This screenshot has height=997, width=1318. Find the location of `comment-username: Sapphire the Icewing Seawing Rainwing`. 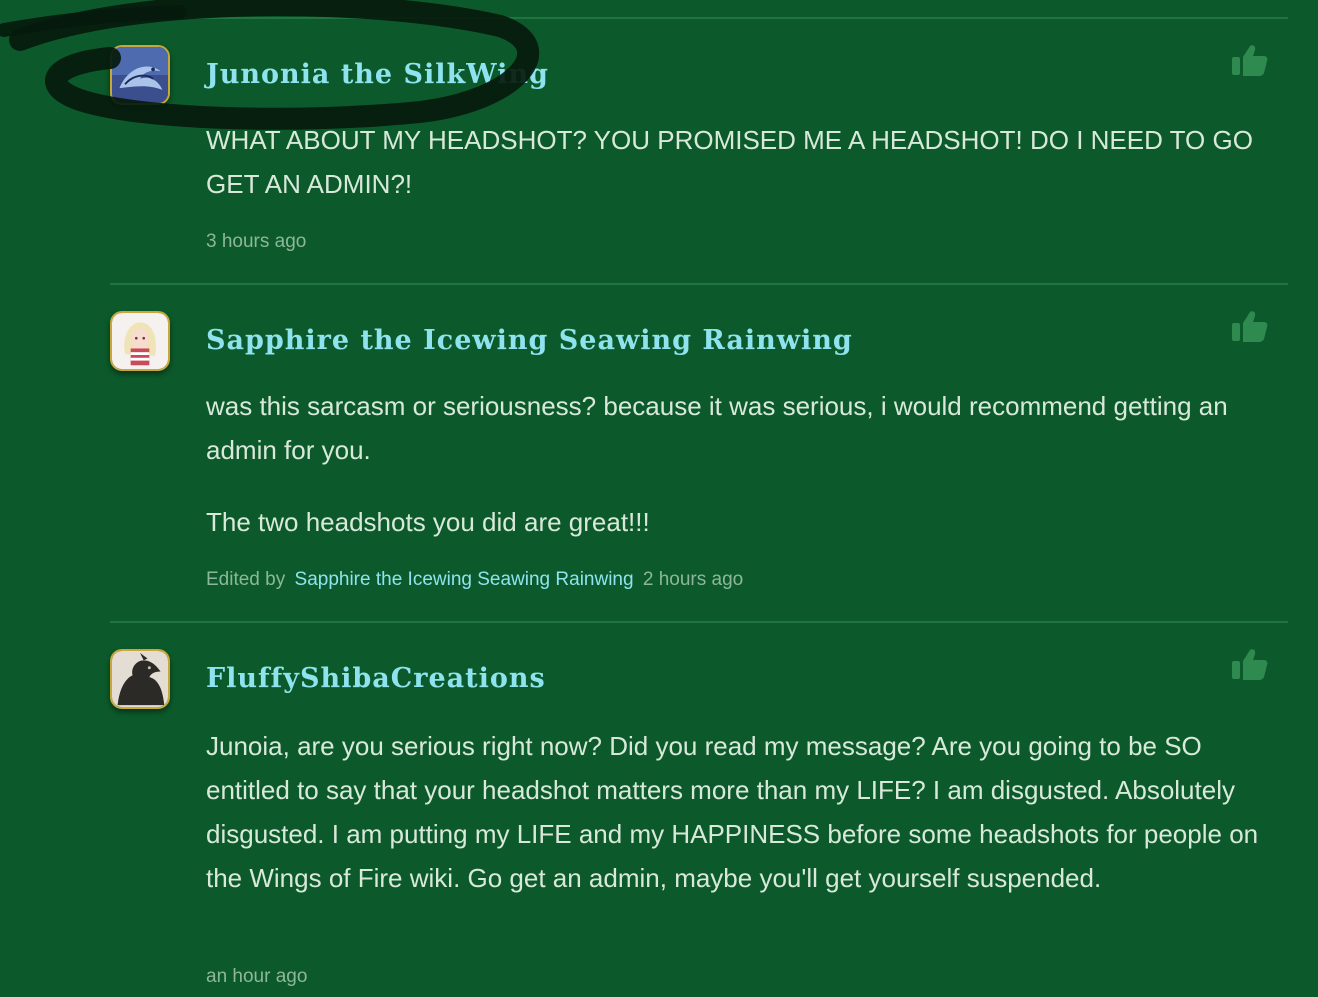

comment-username: Sapphire the Icewing Seawing Rainwing is located at coordinates (529, 340).